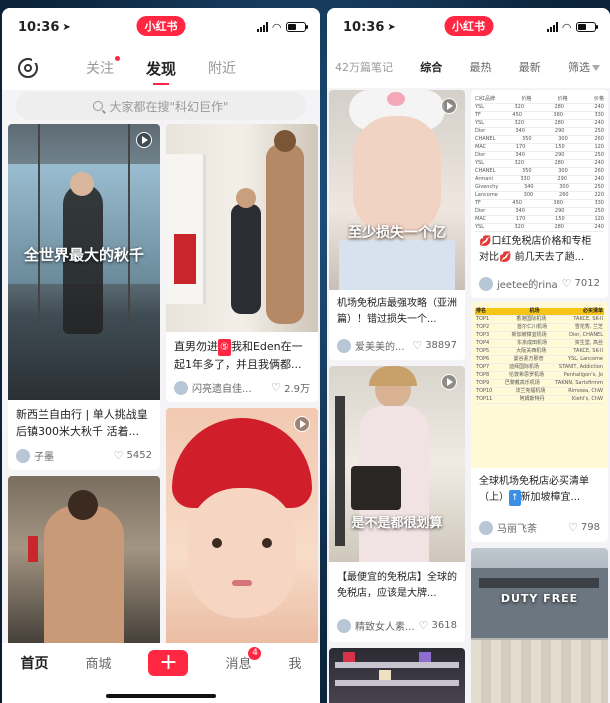  What do you see at coordinates (530, 67) in the screenshot?
I see `filter-newest: 最新` at bounding box center [530, 67].